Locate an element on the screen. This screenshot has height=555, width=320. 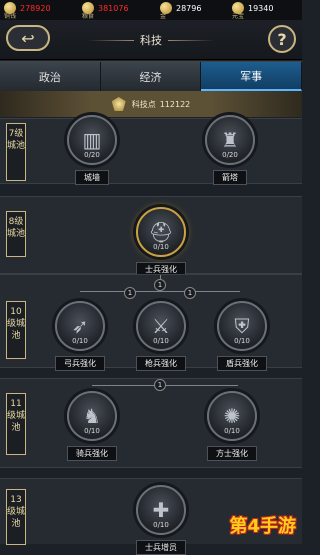
tech-node-spear-boost: ⚔ 0/10 枪兵强化 is located at coordinates (161, 336).